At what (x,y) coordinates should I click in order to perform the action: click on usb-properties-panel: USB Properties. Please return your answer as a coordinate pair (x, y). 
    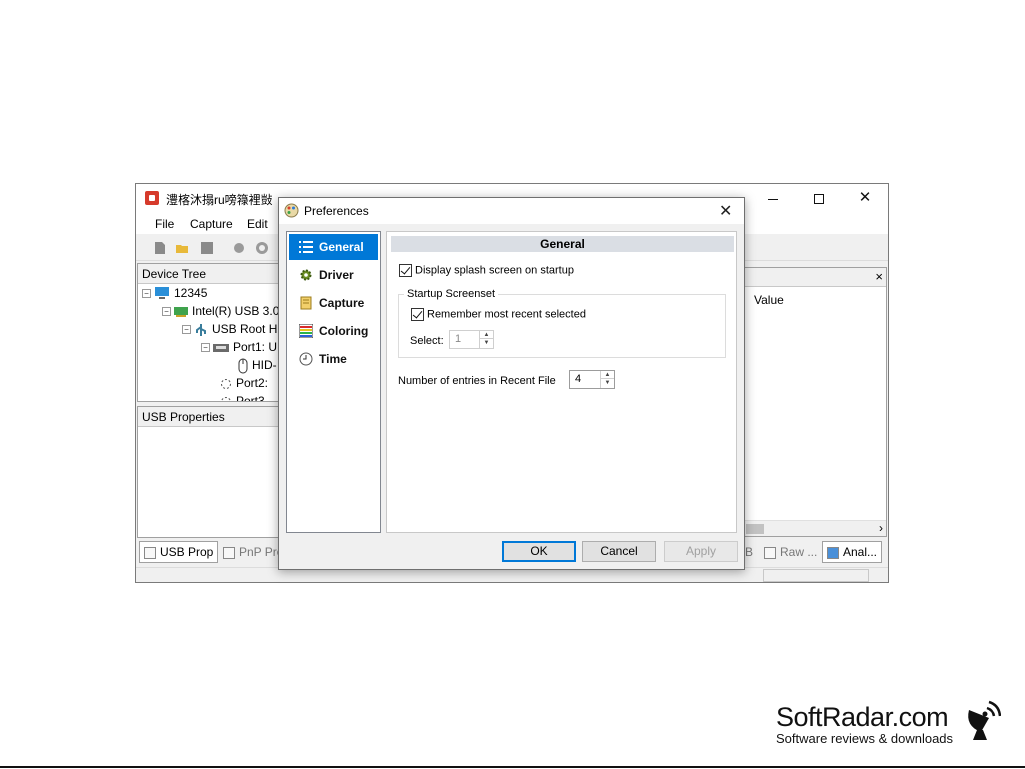
    Looking at the image, I should click on (210, 472).